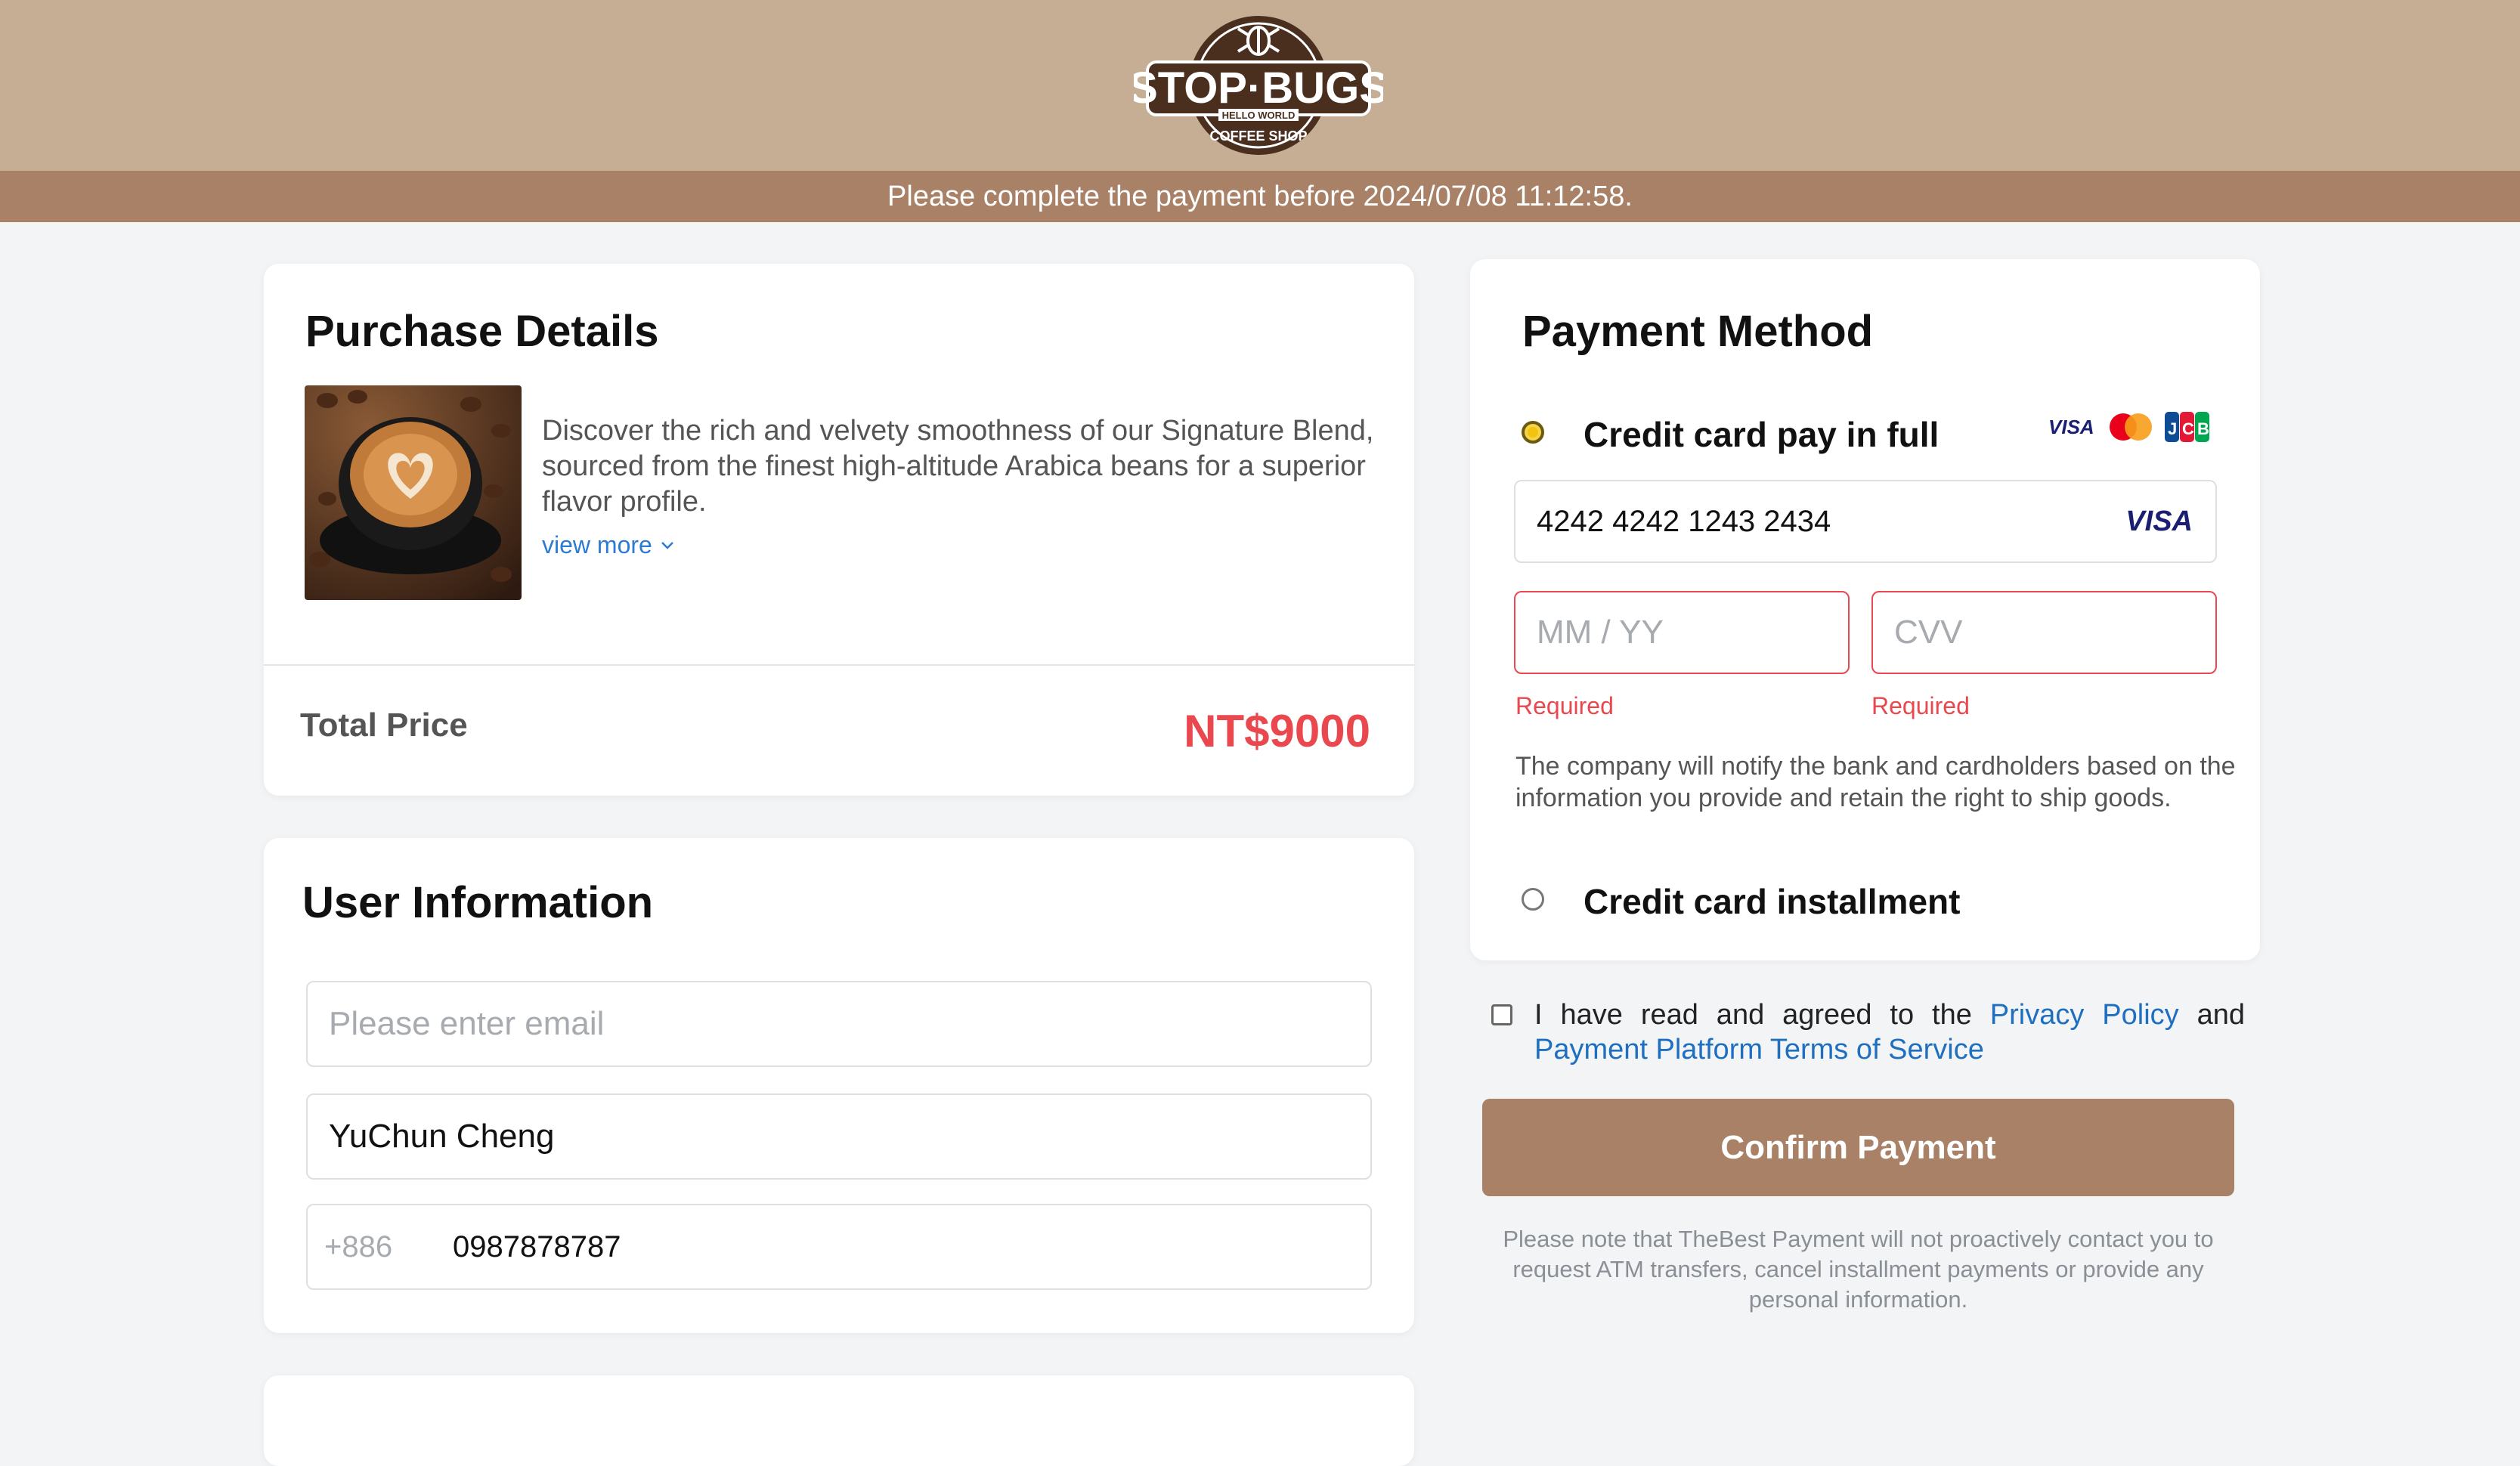 The image size is (2520, 1466). I want to click on view-more-label: view more, so click(597, 544).